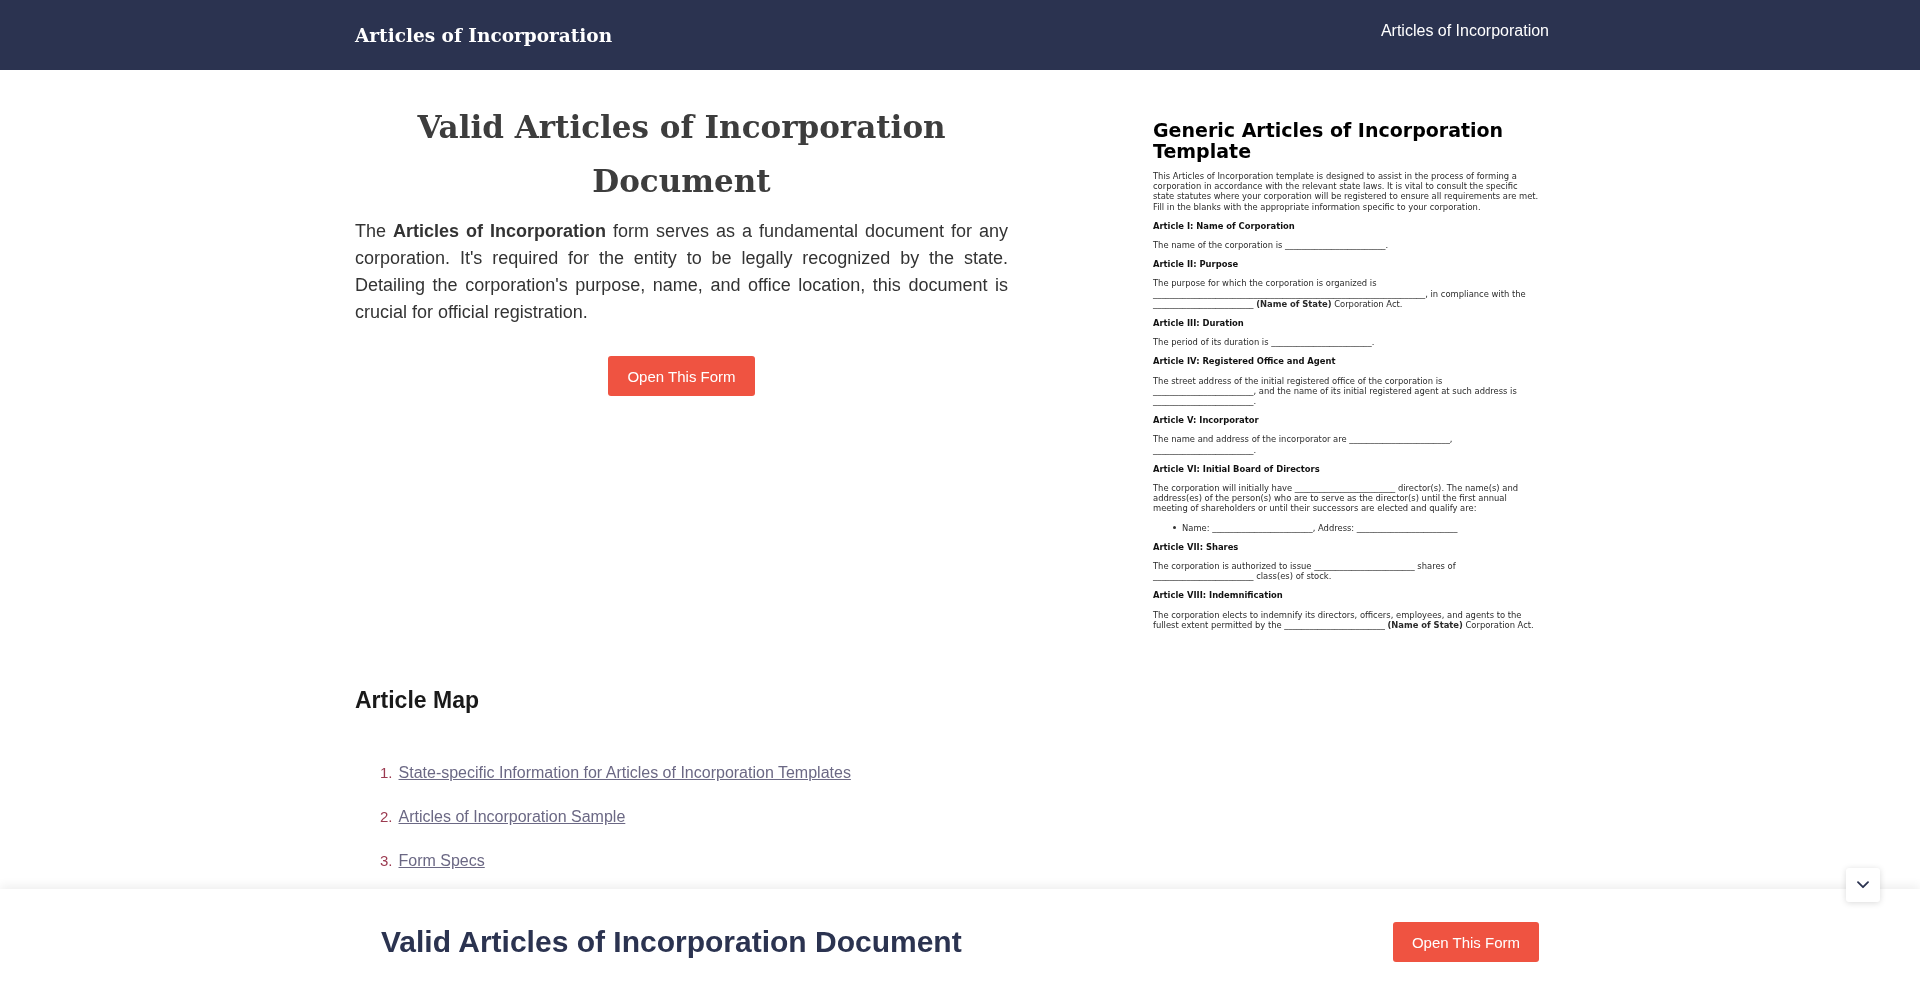  I want to click on list-number: 2., so click(386, 817).